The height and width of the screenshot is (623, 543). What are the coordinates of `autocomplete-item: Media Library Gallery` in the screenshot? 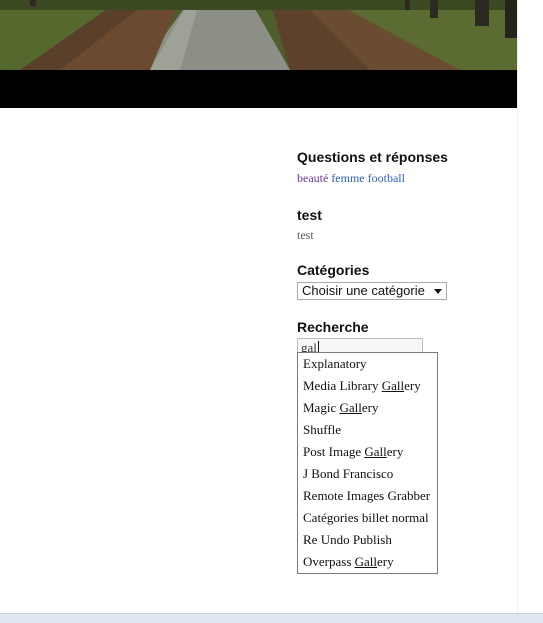 It's located at (367, 386).